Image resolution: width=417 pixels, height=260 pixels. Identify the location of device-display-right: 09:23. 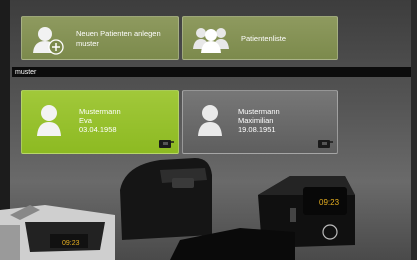
(329, 202).